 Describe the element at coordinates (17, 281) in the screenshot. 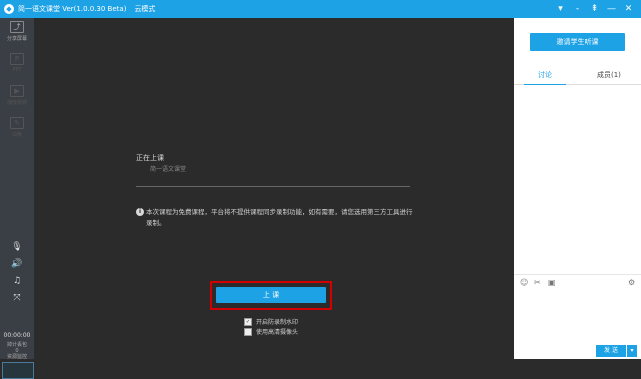

I see `music-icon: ♫` at that location.